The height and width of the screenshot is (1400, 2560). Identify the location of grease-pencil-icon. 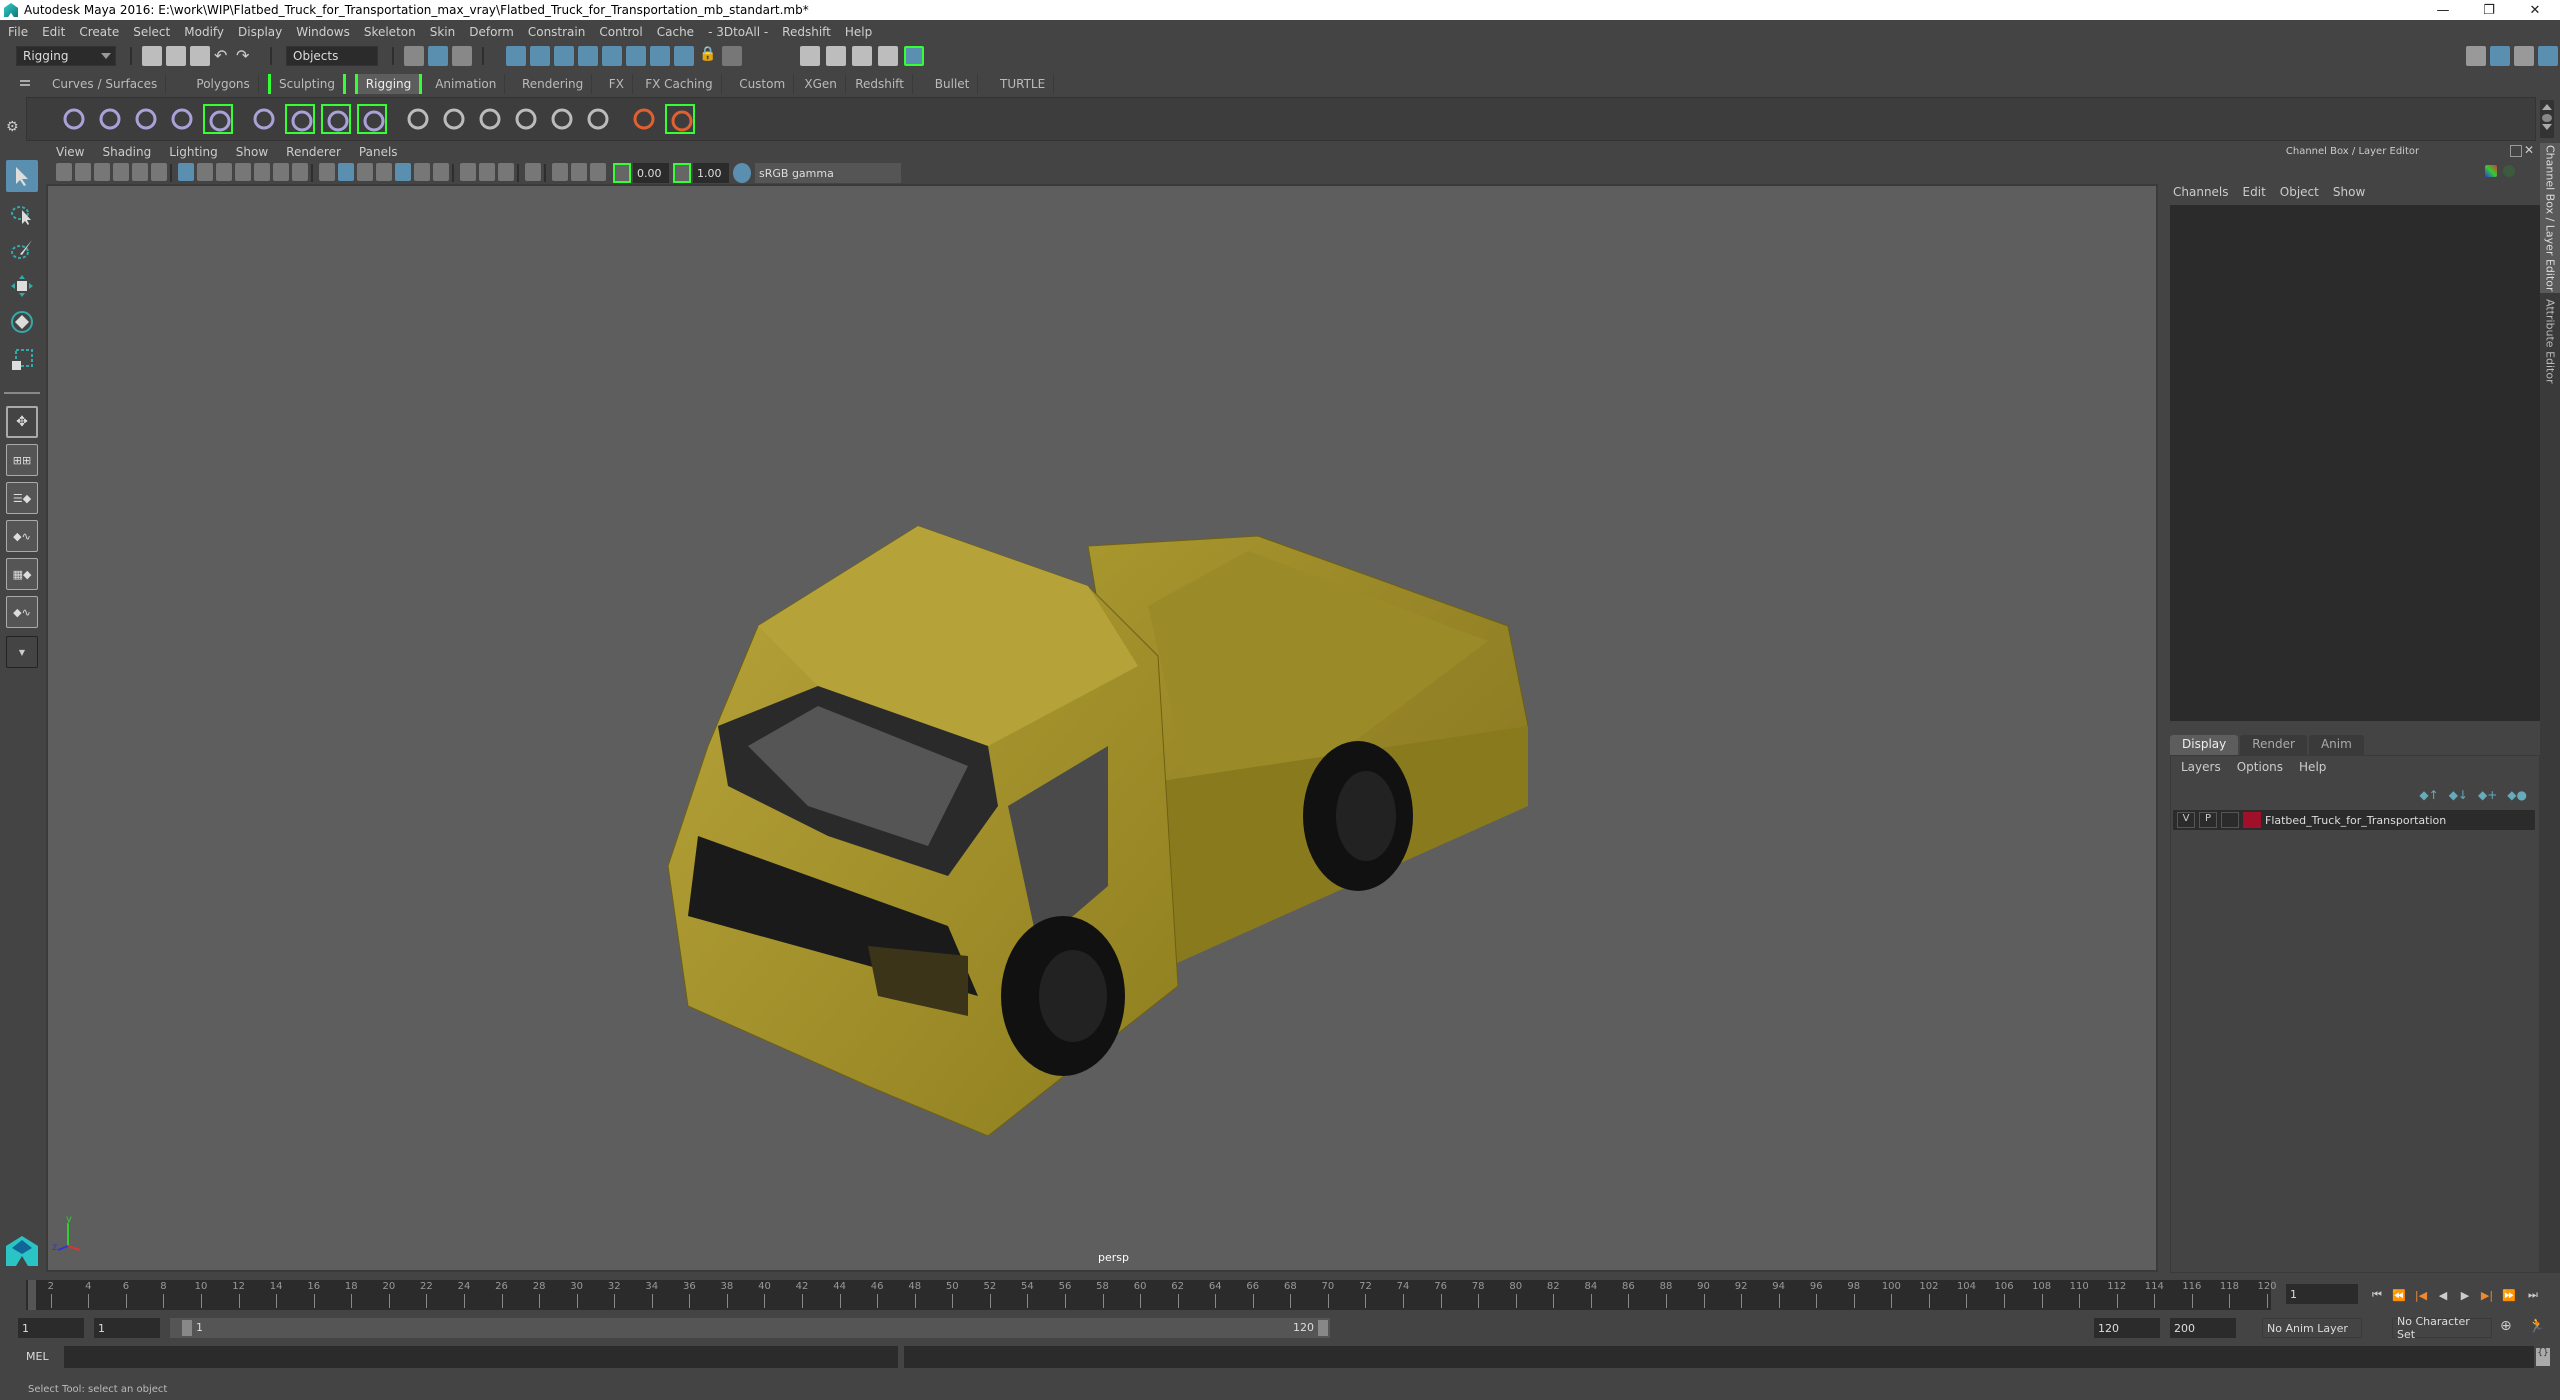
(159, 172).